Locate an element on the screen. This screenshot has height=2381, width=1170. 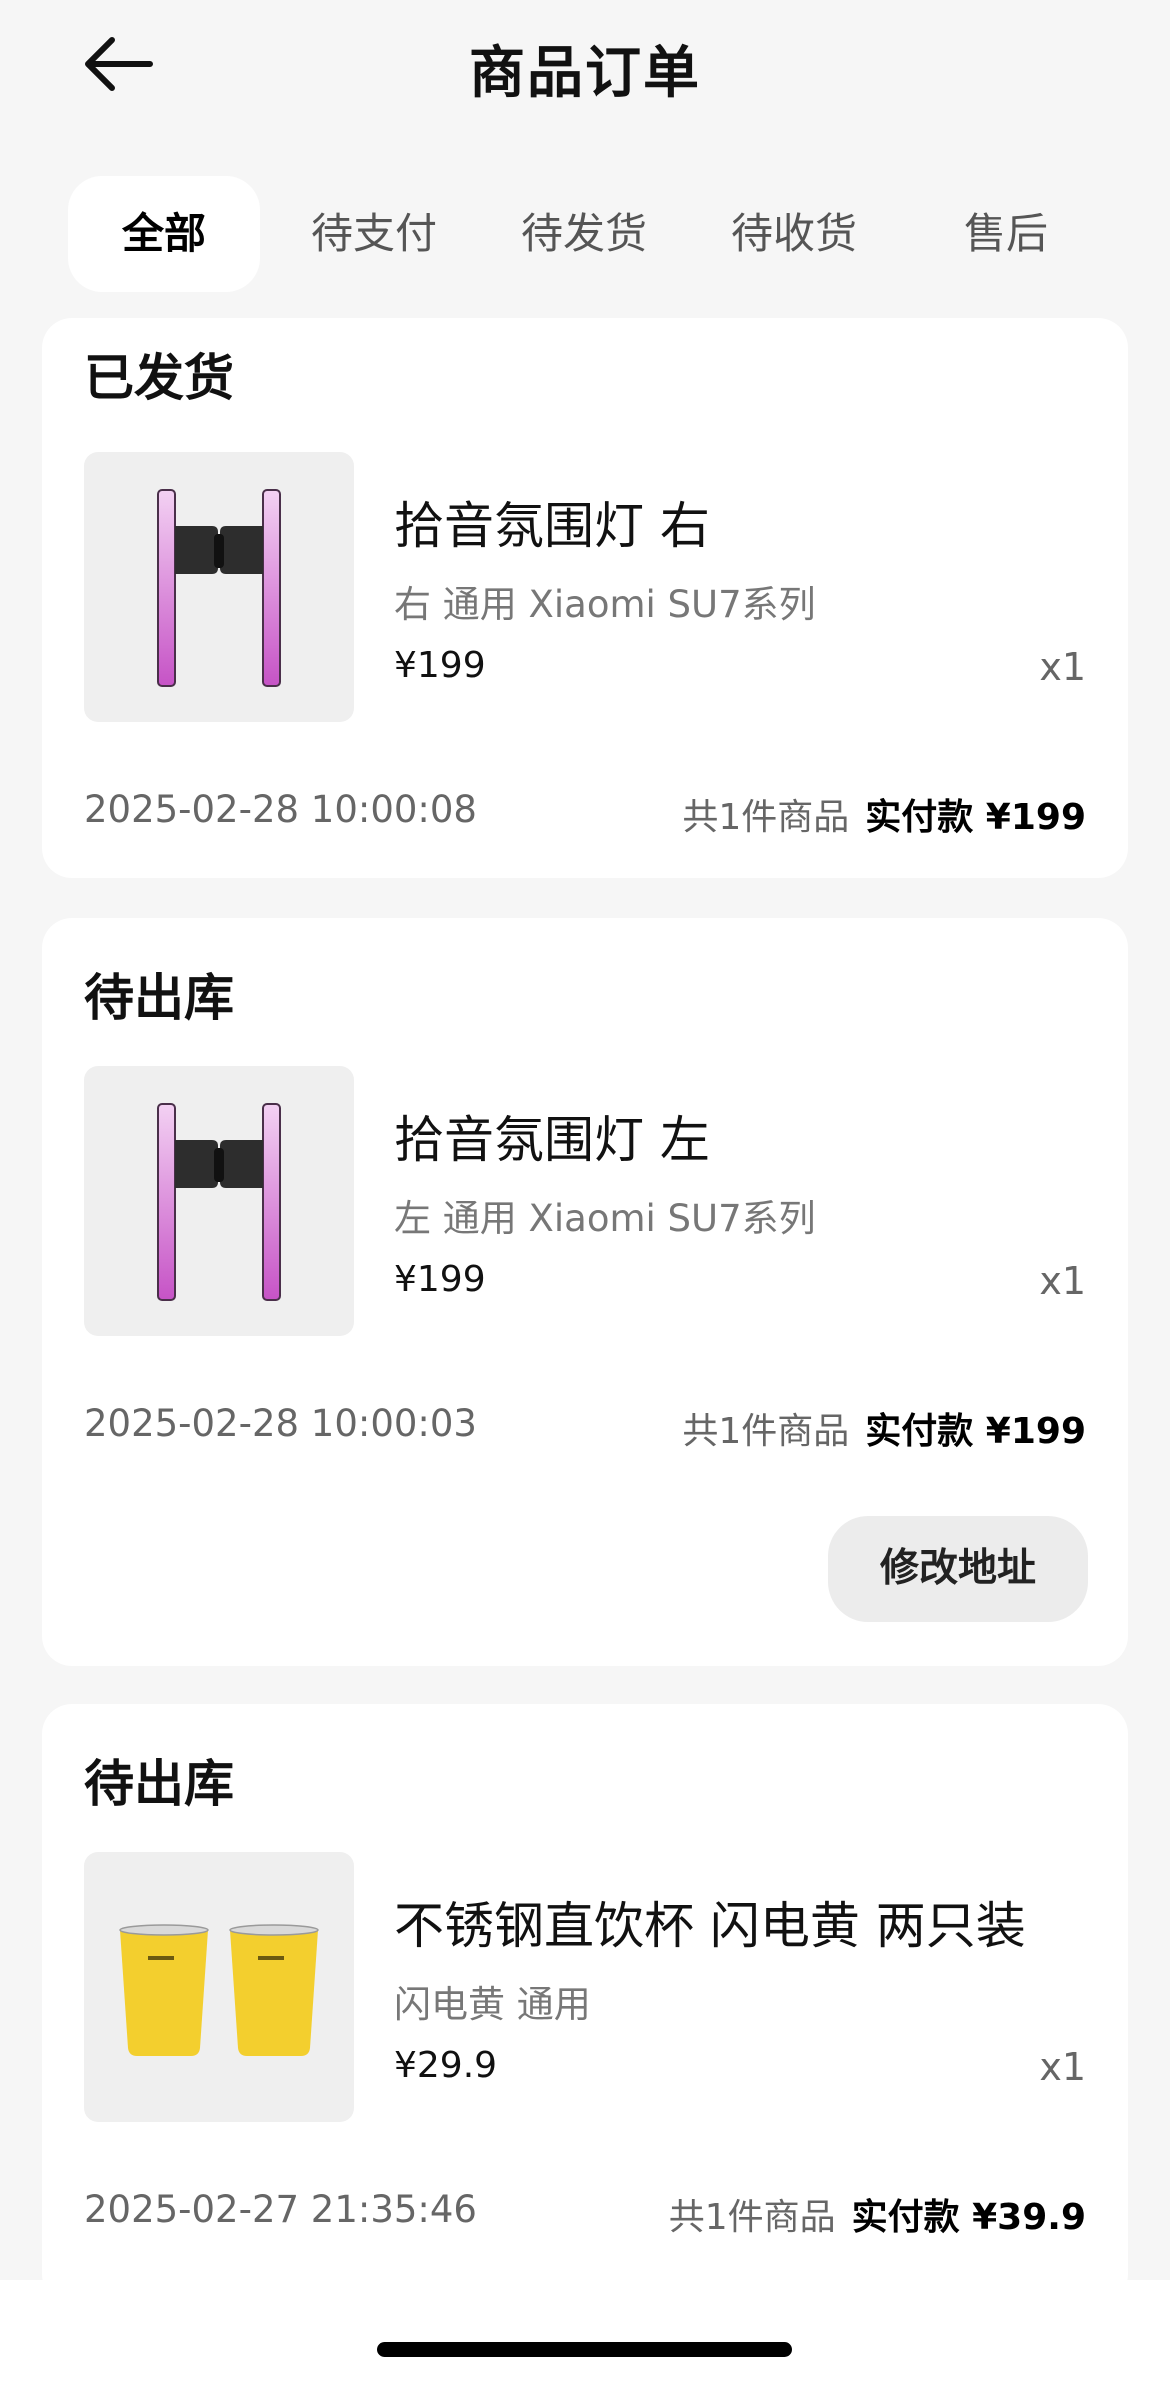
change-address-button: 修改地址 is located at coordinates (958, 1569).